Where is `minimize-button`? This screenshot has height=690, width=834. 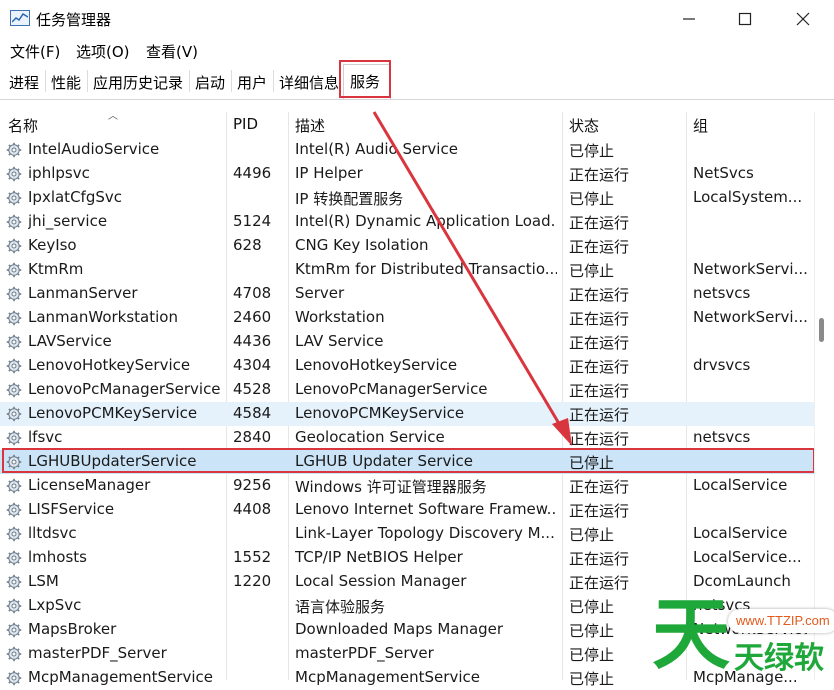 minimize-button is located at coordinates (689, 19).